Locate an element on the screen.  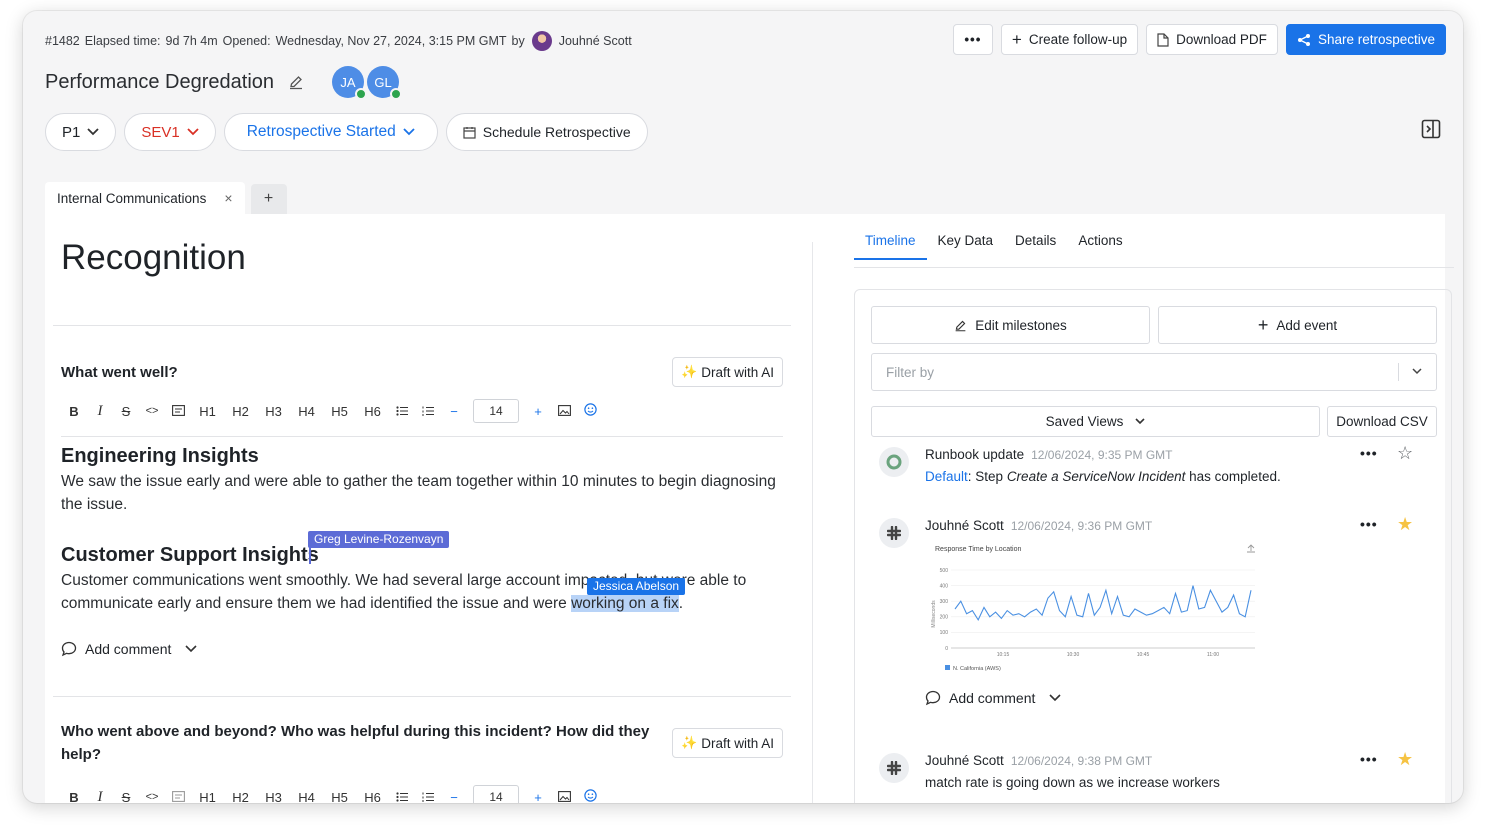
runbook-icon is located at coordinates (894, 462).